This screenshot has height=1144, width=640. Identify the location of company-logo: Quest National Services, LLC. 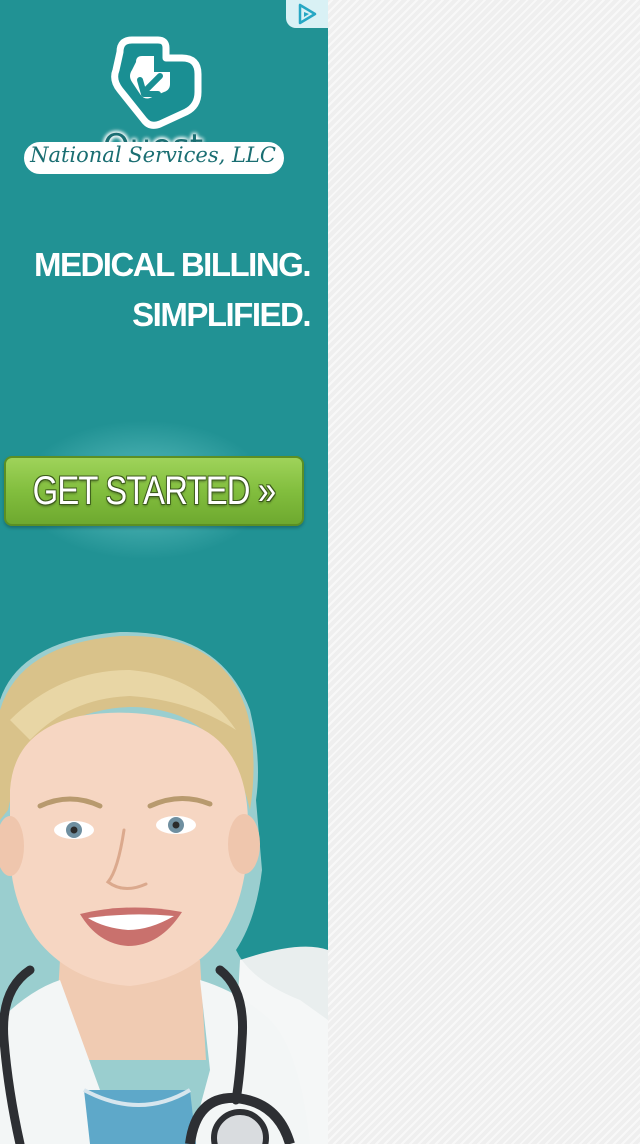
(153, 103).